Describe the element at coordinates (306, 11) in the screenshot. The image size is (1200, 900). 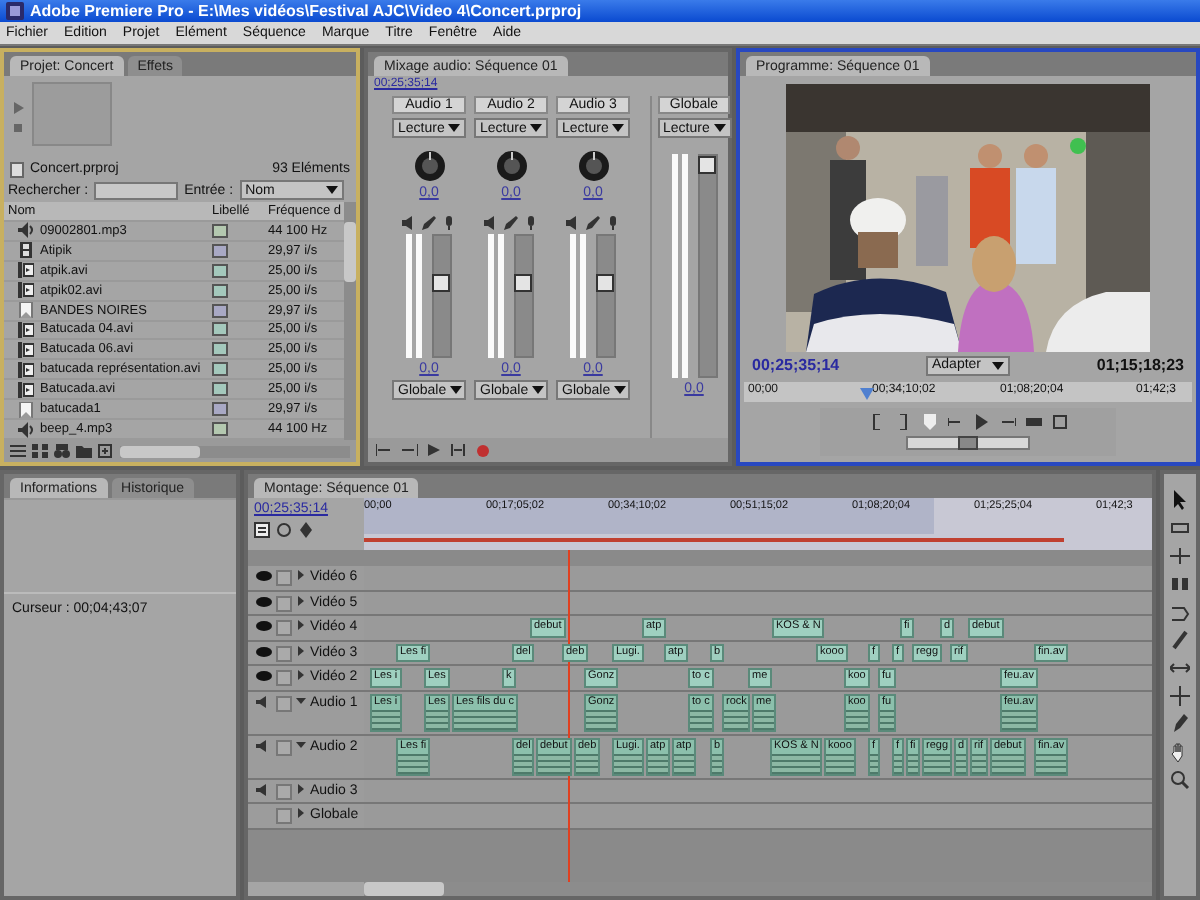
I see `window-title: Adobe Premiere Pro - E:\Mes vidéos\Festival AJC\Video 4\Concert.prproj` at that location.